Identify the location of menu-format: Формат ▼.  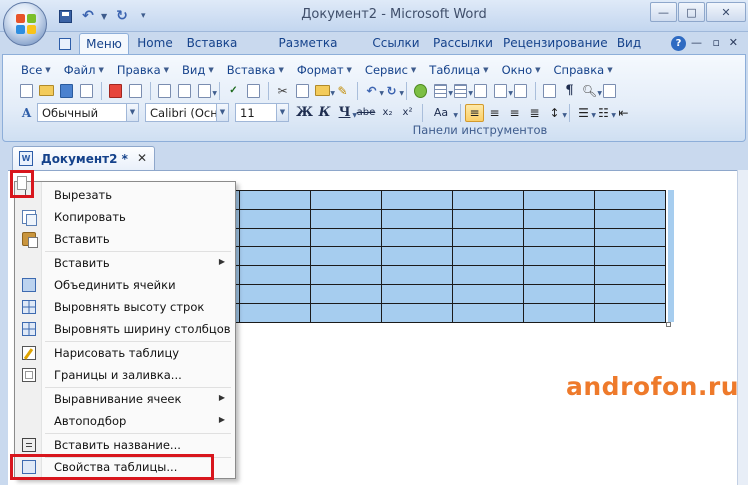
(324, 70).